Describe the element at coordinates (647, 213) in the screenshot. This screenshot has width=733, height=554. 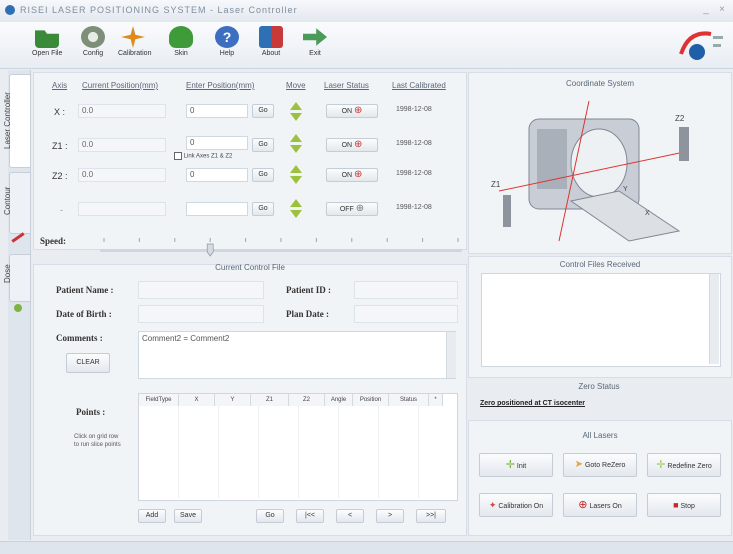
I see `x-axis-label: X` at that location.